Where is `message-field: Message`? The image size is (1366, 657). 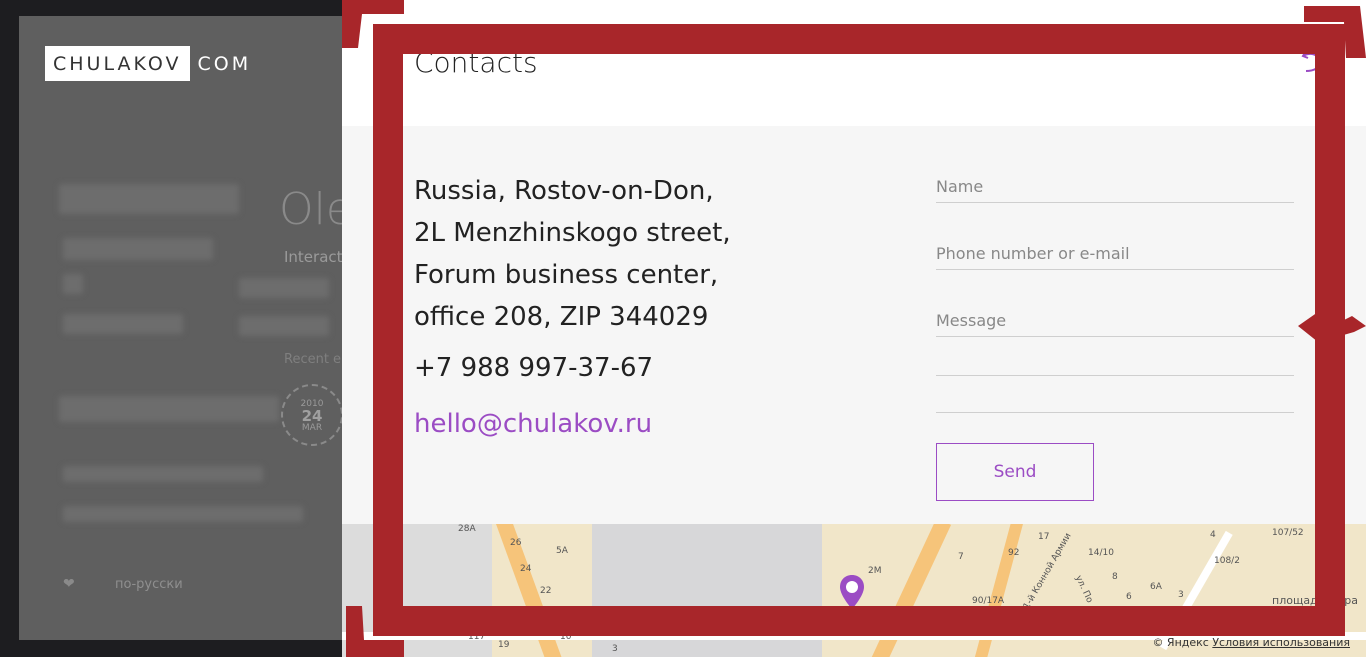 message-field: Message is located at coordinates (1115, 323).